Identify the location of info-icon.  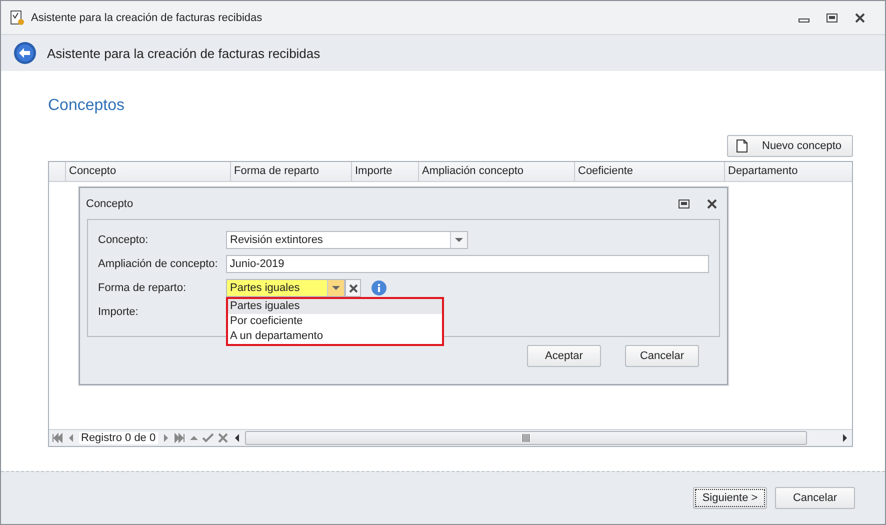
(379, 288).